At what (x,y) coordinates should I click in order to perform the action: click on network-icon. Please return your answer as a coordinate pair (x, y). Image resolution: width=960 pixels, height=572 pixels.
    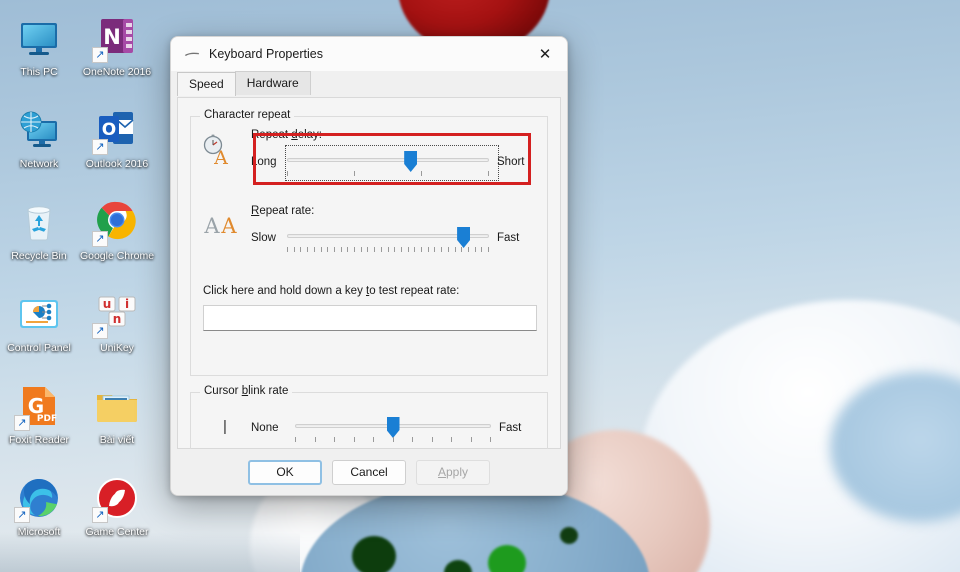
    Looking at the image, I should click on (39, 130).